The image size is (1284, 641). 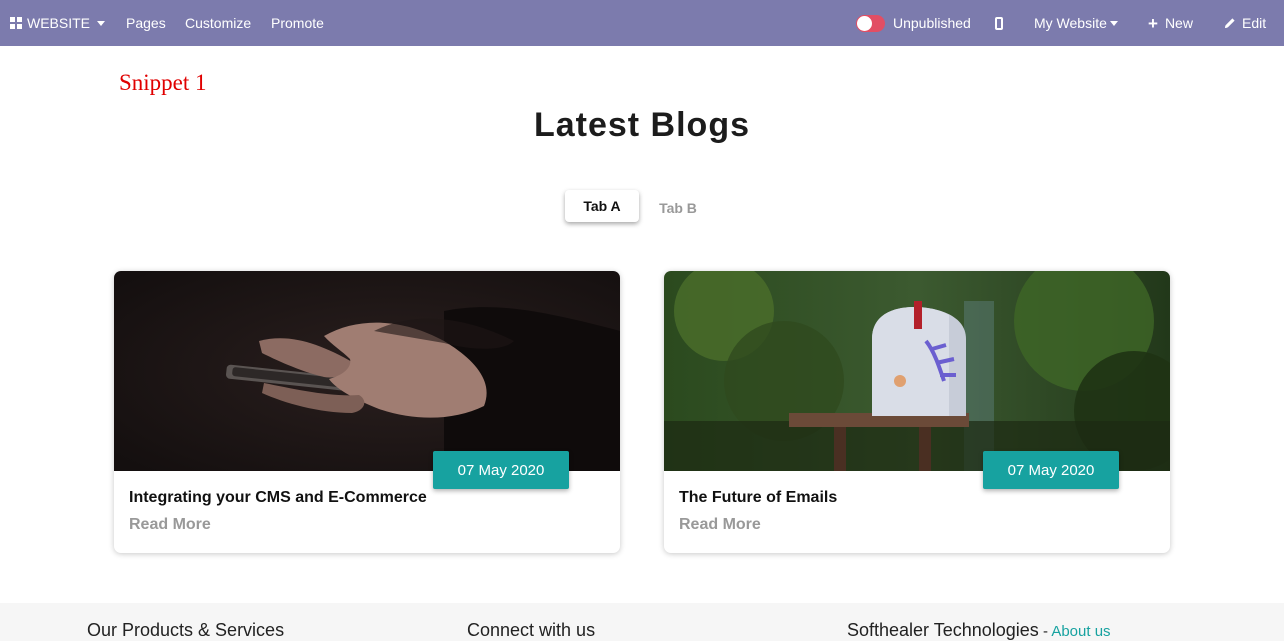 I want to click on post-title: The Future of Emails, so click(x=758, y=498).